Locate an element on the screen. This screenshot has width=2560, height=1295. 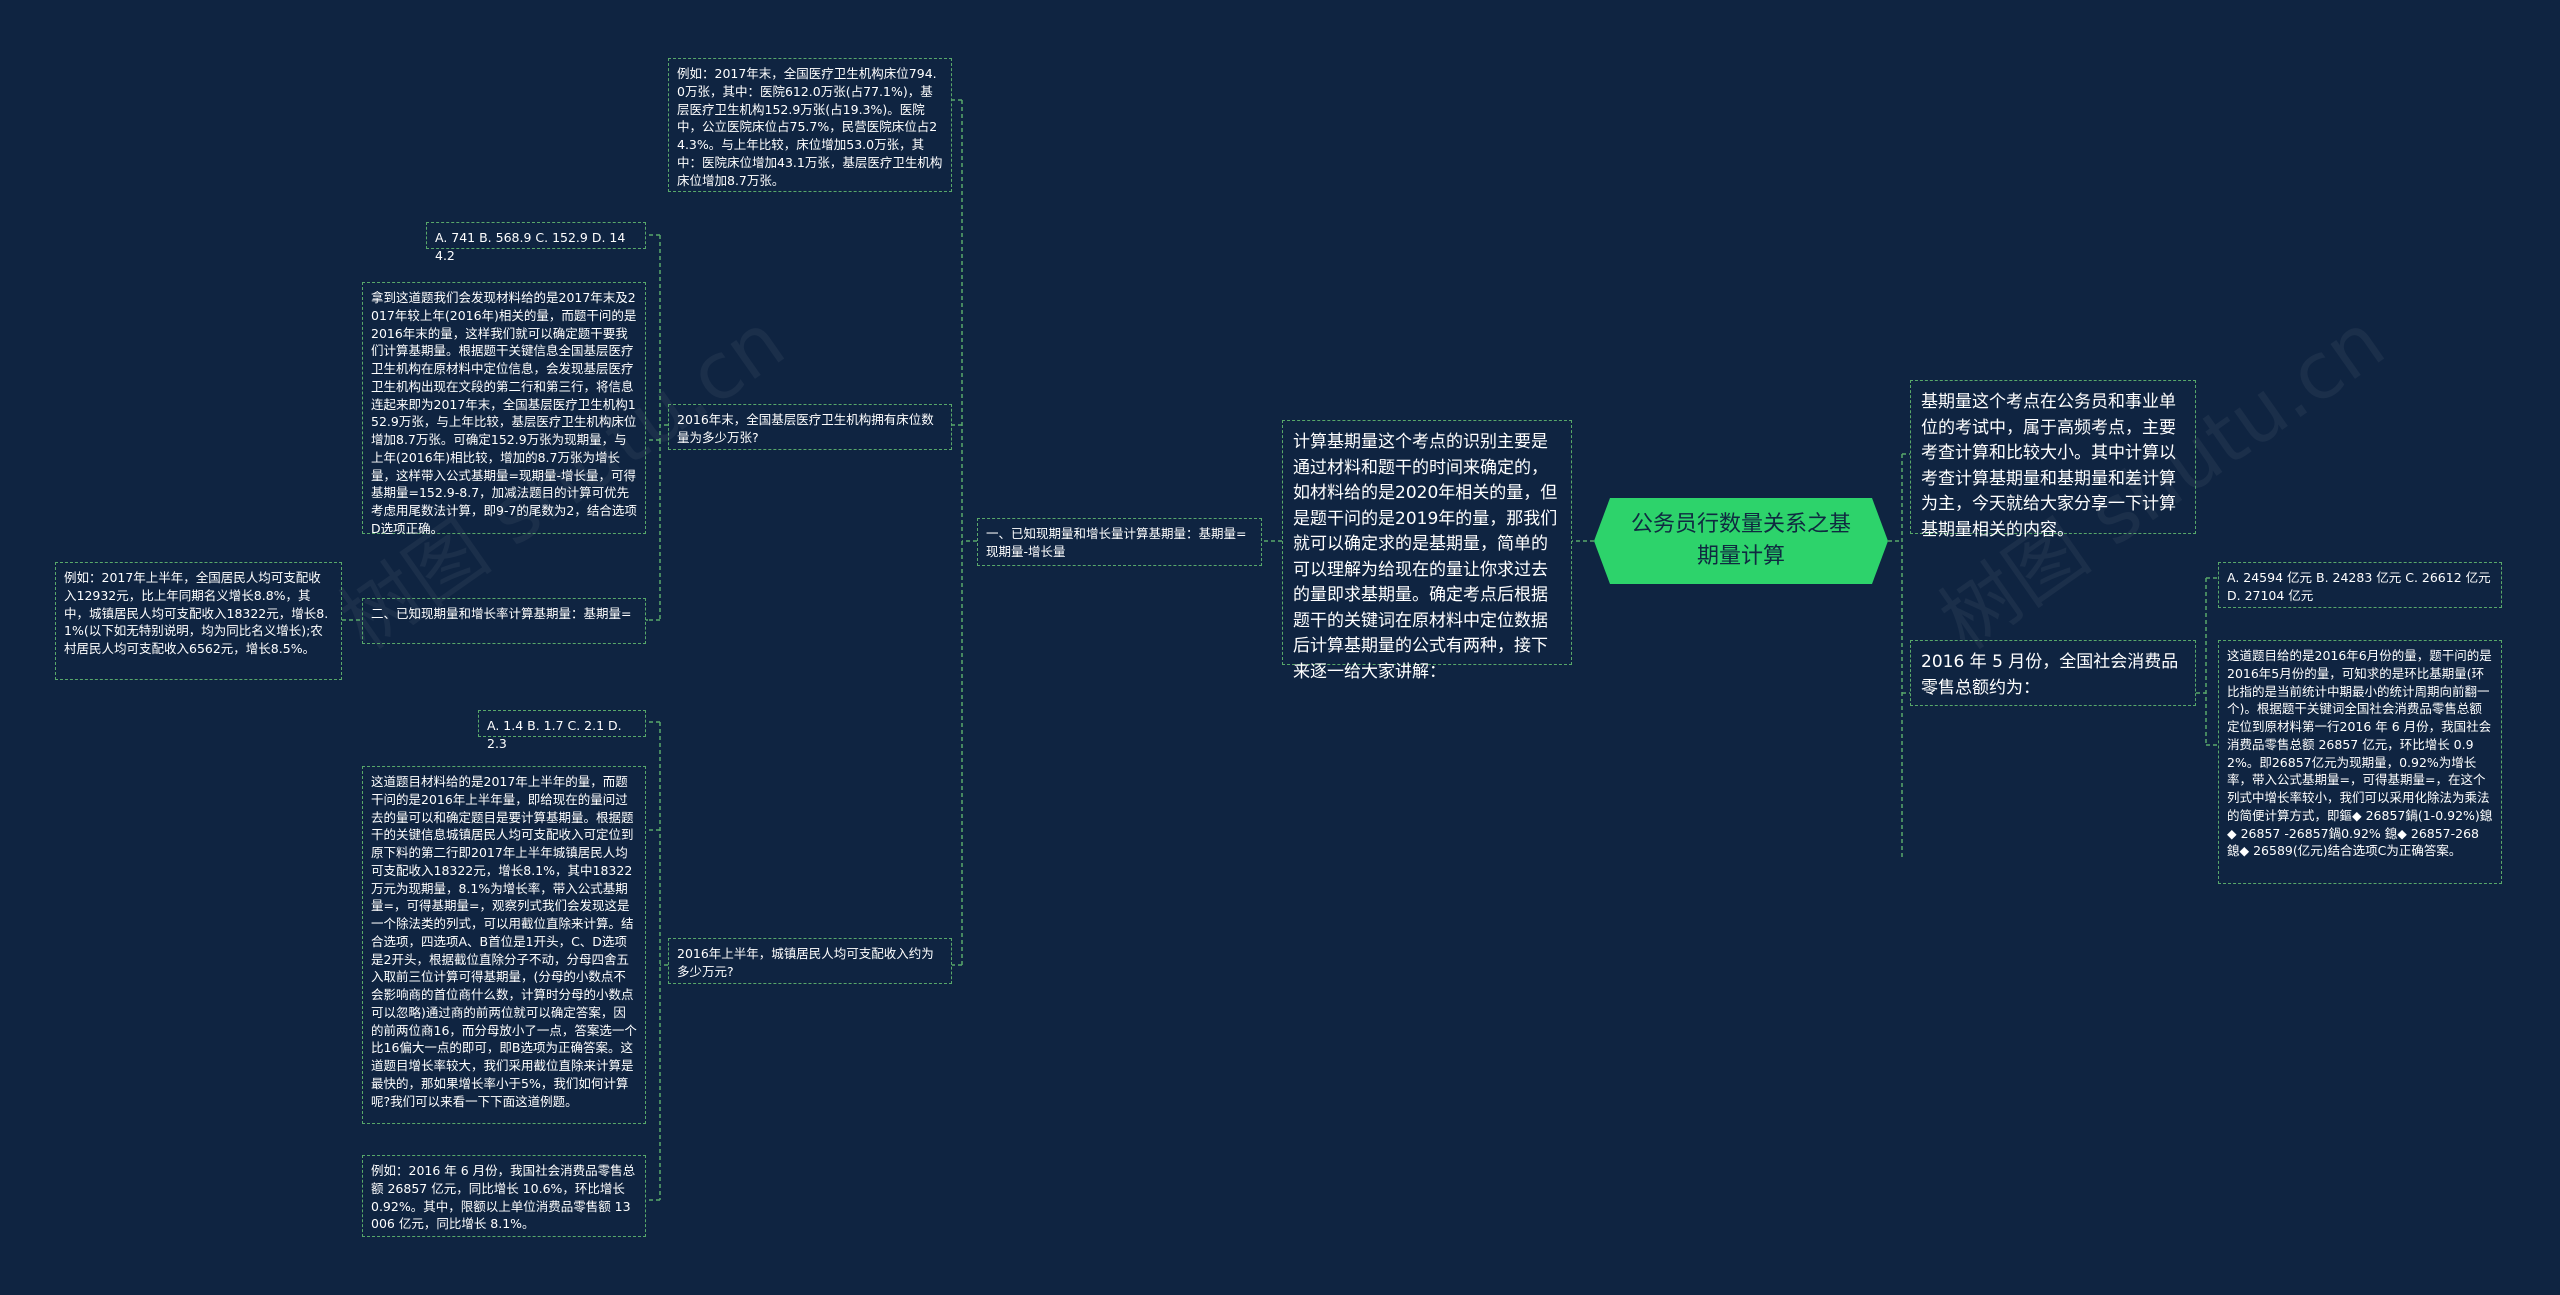
link-right-q-branches is located at coordinates (2207, 661).